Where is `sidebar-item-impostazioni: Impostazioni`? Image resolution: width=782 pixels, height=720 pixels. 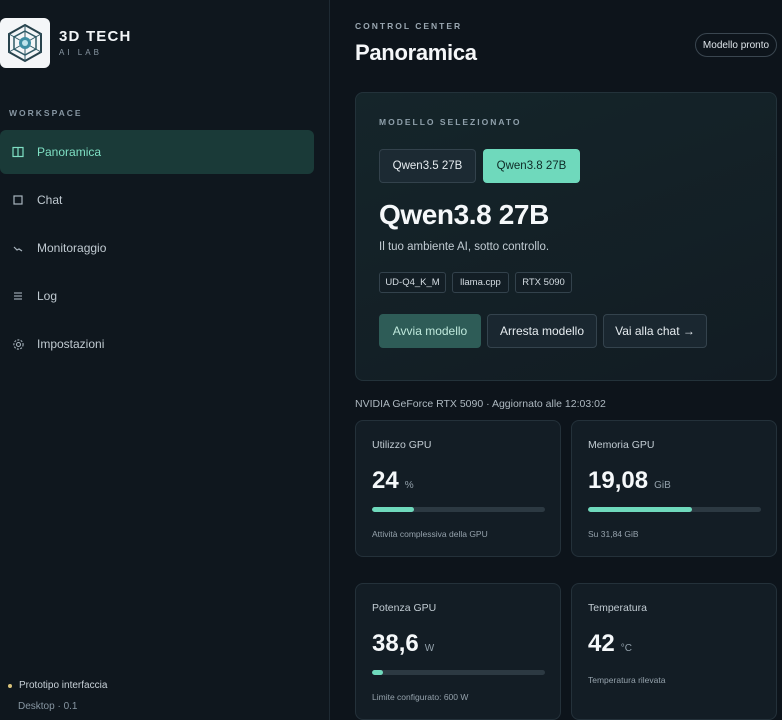
sidebar-item-impostazioni: Impostazioni is located at coordinates (157, 344).